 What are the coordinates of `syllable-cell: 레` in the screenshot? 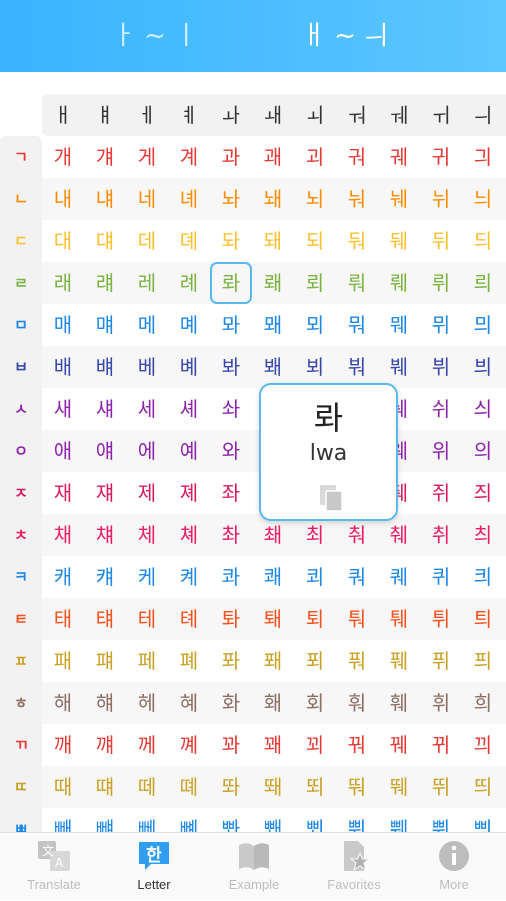 It's located at (147, 283).